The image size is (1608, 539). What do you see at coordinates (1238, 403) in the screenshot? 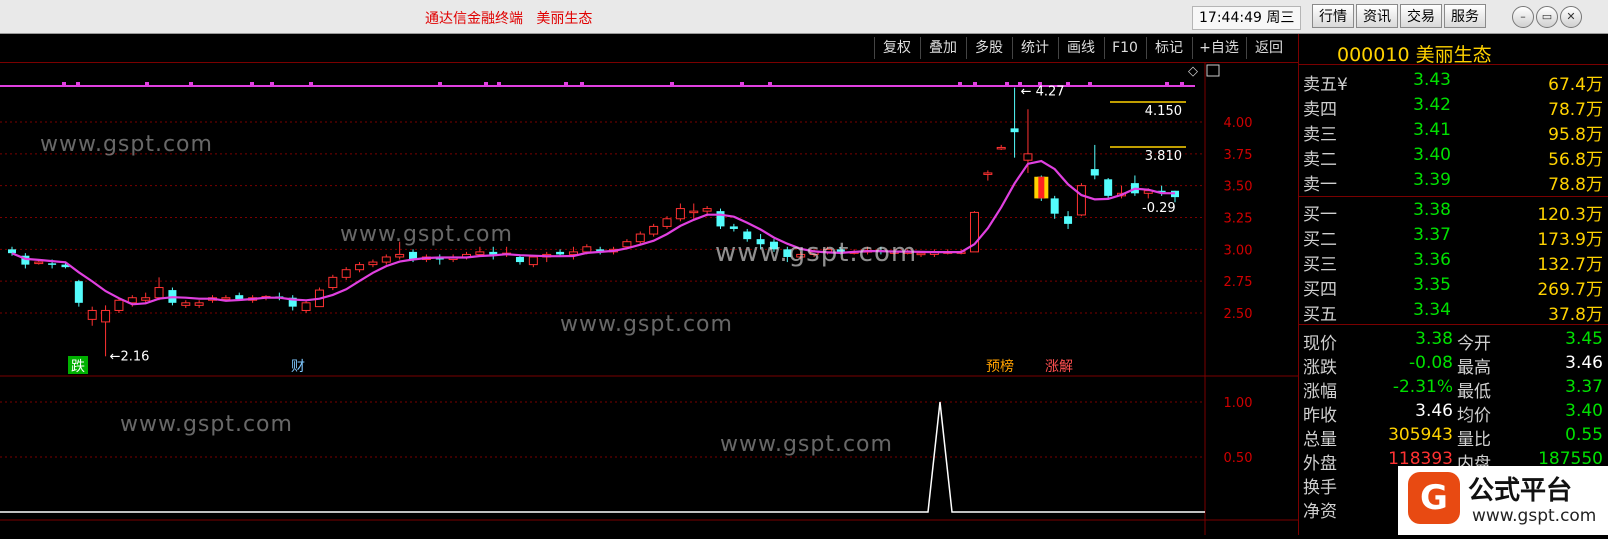
I see `sub-axis-label: 1.00` at bounding box center [1238, 403].